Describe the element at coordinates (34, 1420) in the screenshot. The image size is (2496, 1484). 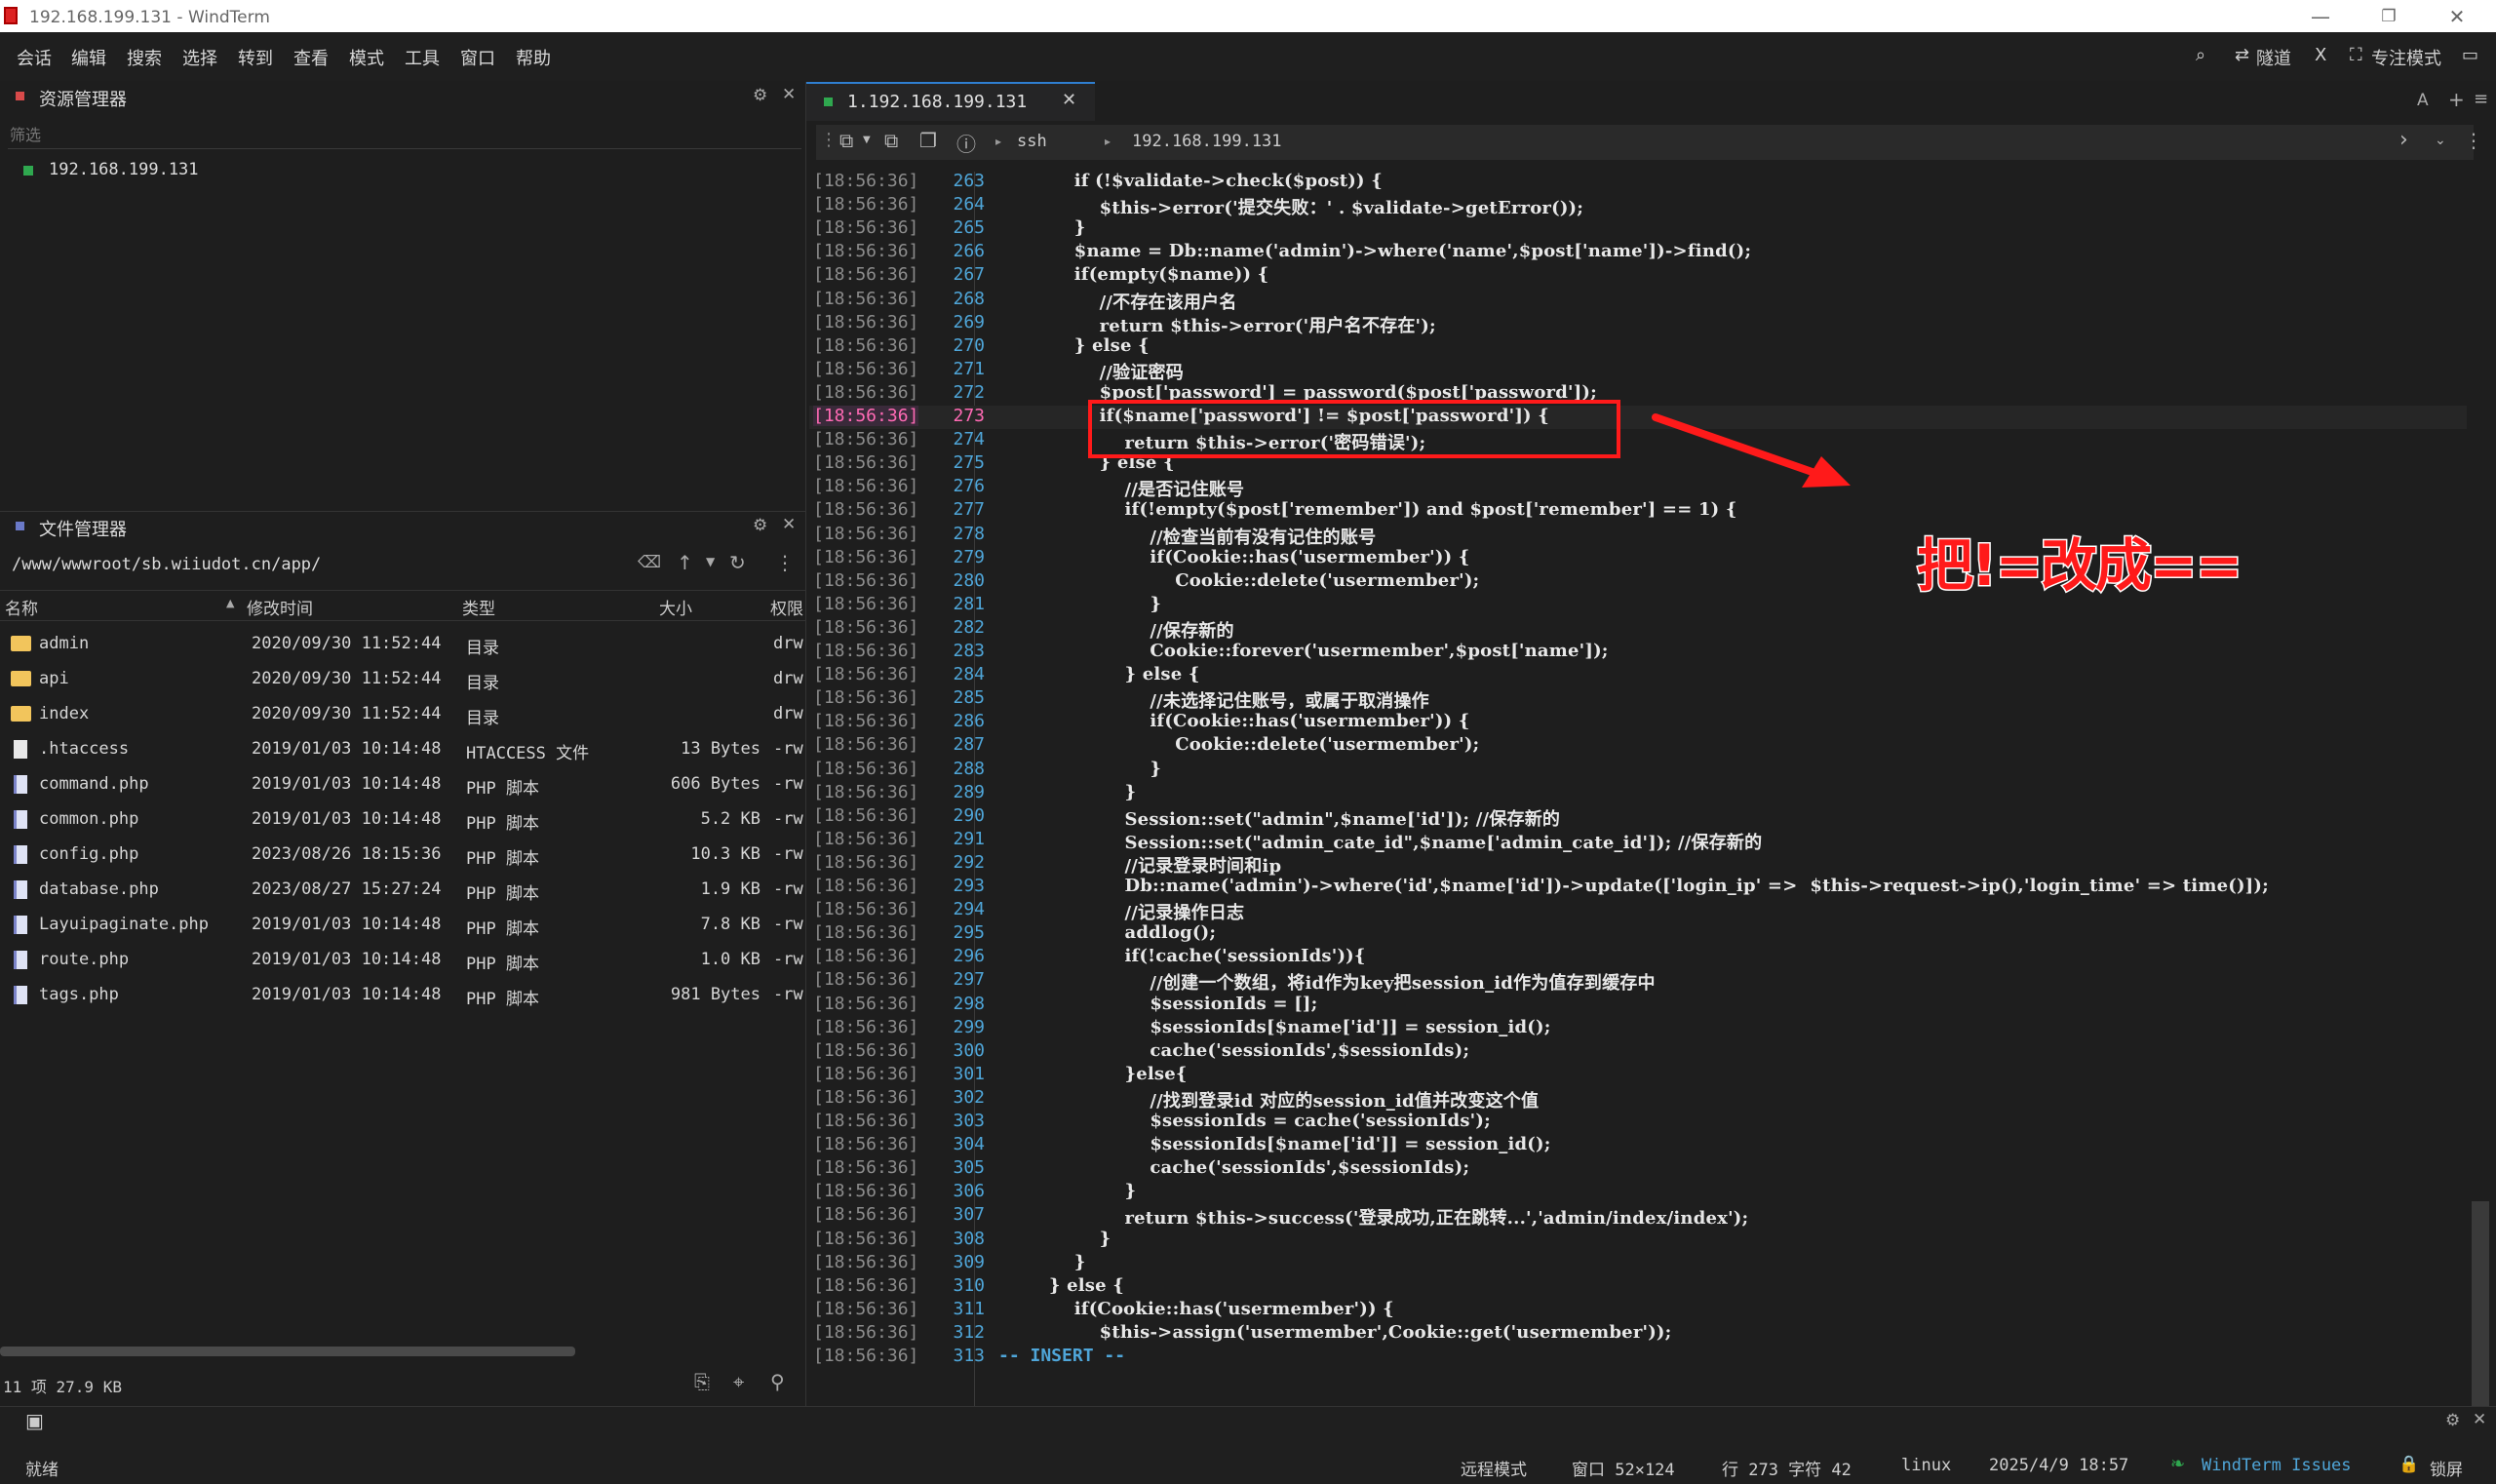
I see `pane-icon: ▣` at that location.